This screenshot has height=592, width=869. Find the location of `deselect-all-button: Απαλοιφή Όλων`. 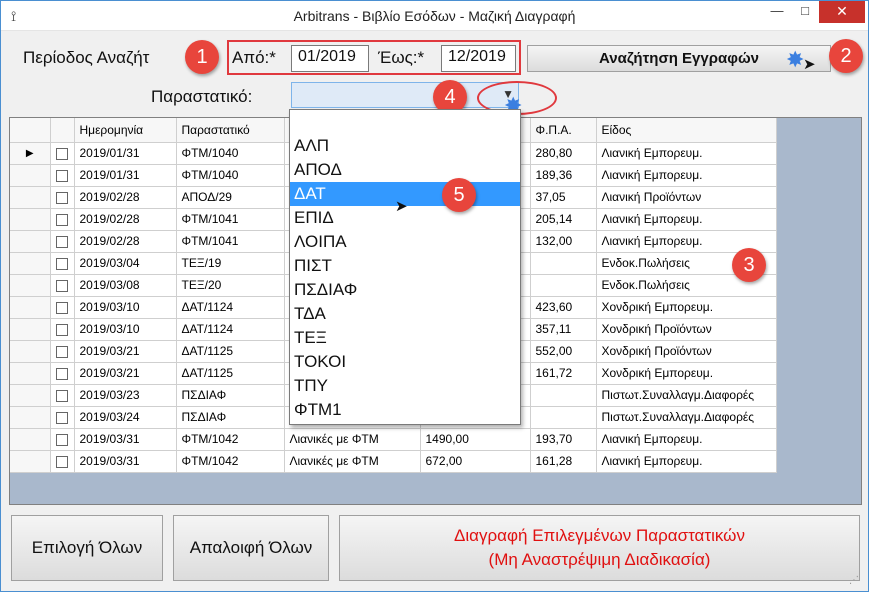

deselect-all-button: Απαλοιφή Όλων is located at coordinates (251, 548).